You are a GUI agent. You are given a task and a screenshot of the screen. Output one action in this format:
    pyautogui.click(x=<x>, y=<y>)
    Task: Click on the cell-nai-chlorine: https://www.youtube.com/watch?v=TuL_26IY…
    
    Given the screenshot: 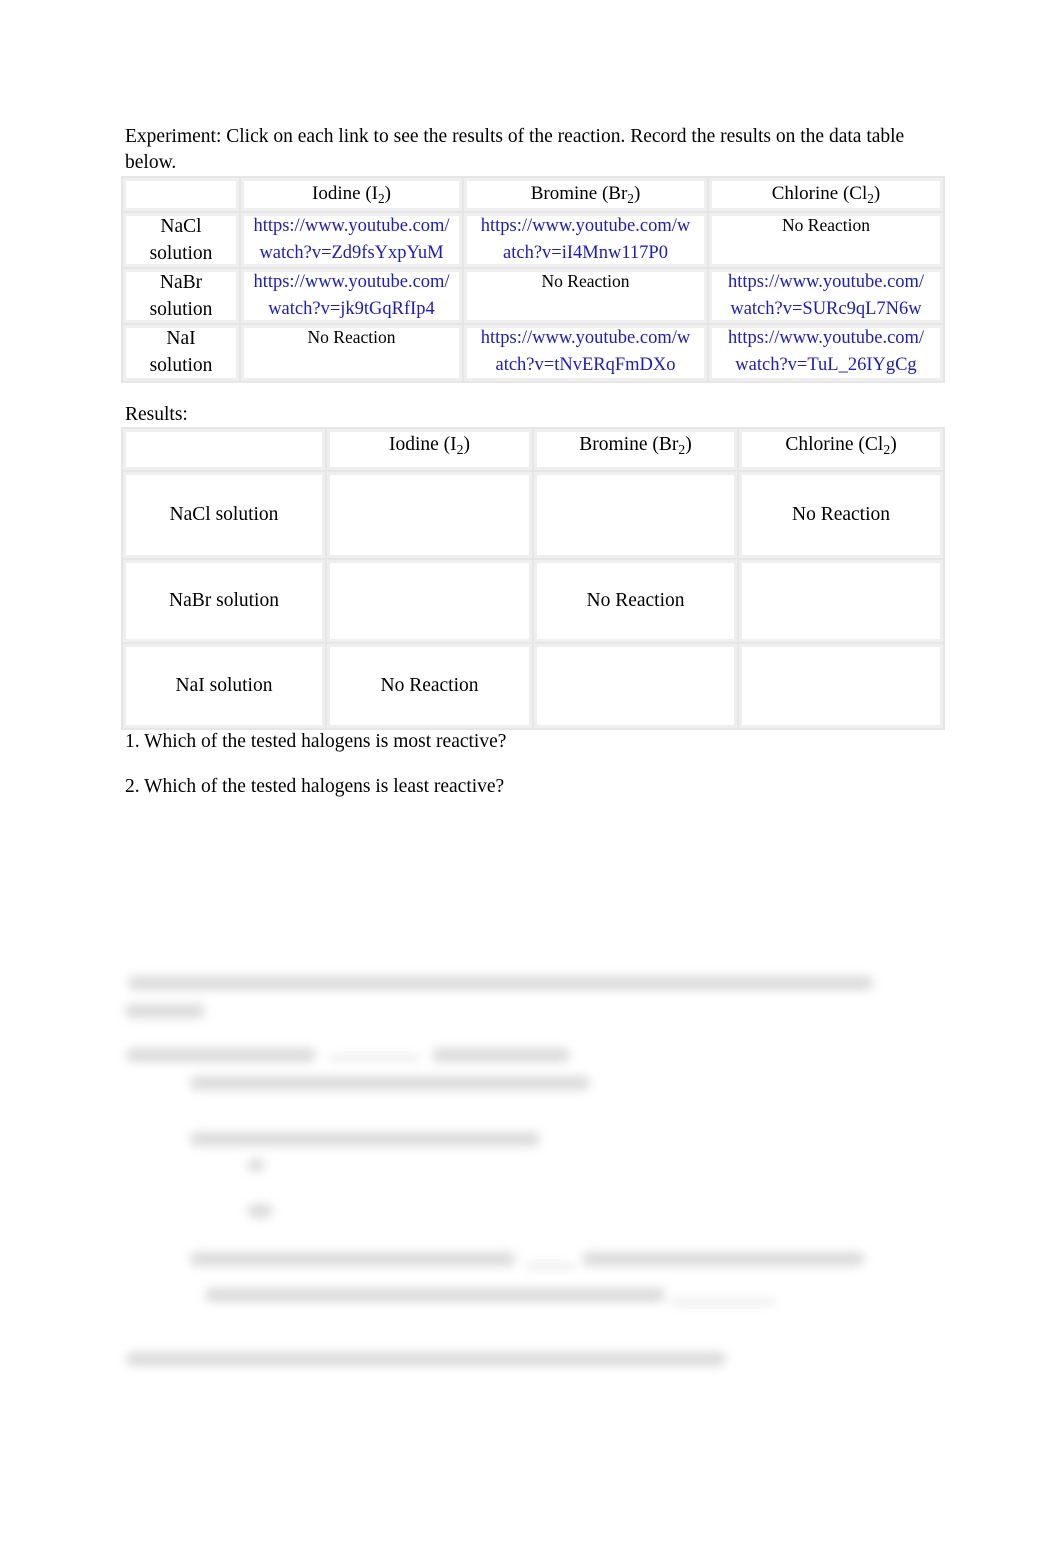 What is the action you would take?
    pyautogui.click(x=826, y=353)
    